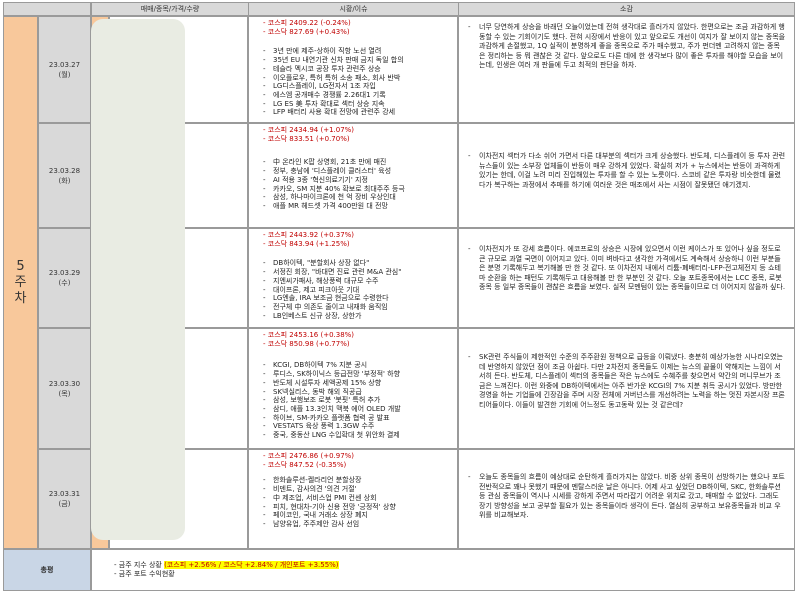 The width and height of the screenshot is (798, 594). What do you see at coordinates (360, 51) in the screenshot?
I see `news-item: 3년 만에 제주-상하이 직항 노선 열려` at bounding box center [360, 51].